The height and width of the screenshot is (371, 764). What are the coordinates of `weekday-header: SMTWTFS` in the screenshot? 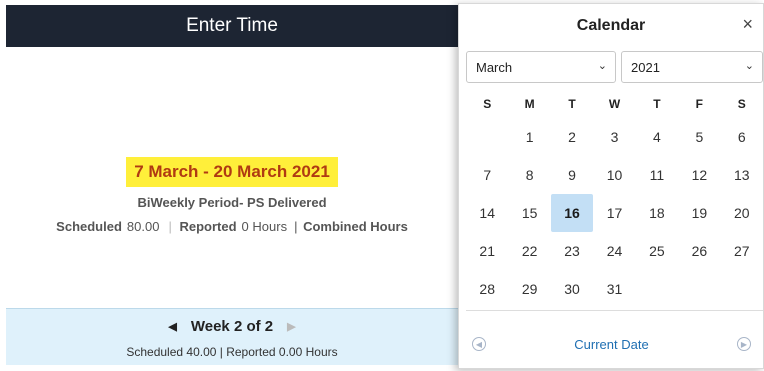 It's located at (614, 104).